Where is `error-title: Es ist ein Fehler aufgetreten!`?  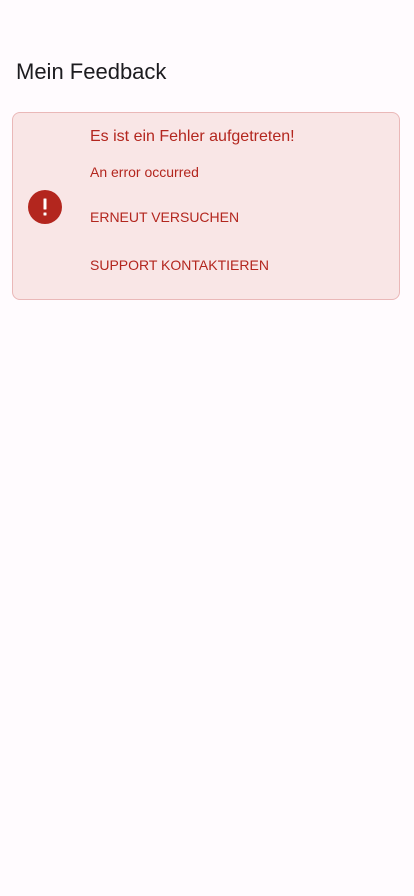 error-title: Es ist ein Fehler aufgetreten! is located at coordinates (192, 136).